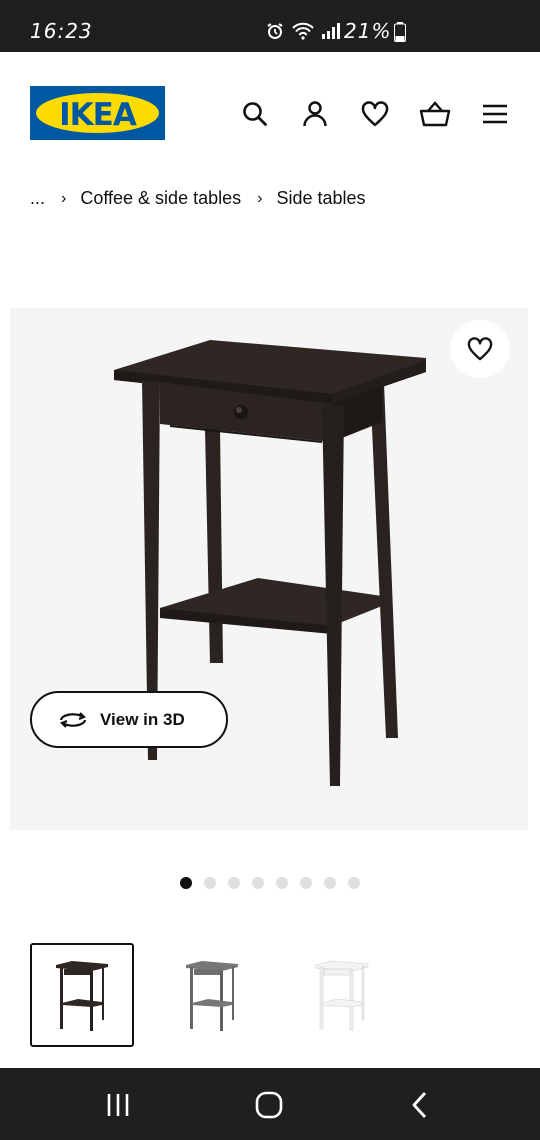 This screenshot has width=540, height=1140. I want to click on home-button, so click(269, 1105).